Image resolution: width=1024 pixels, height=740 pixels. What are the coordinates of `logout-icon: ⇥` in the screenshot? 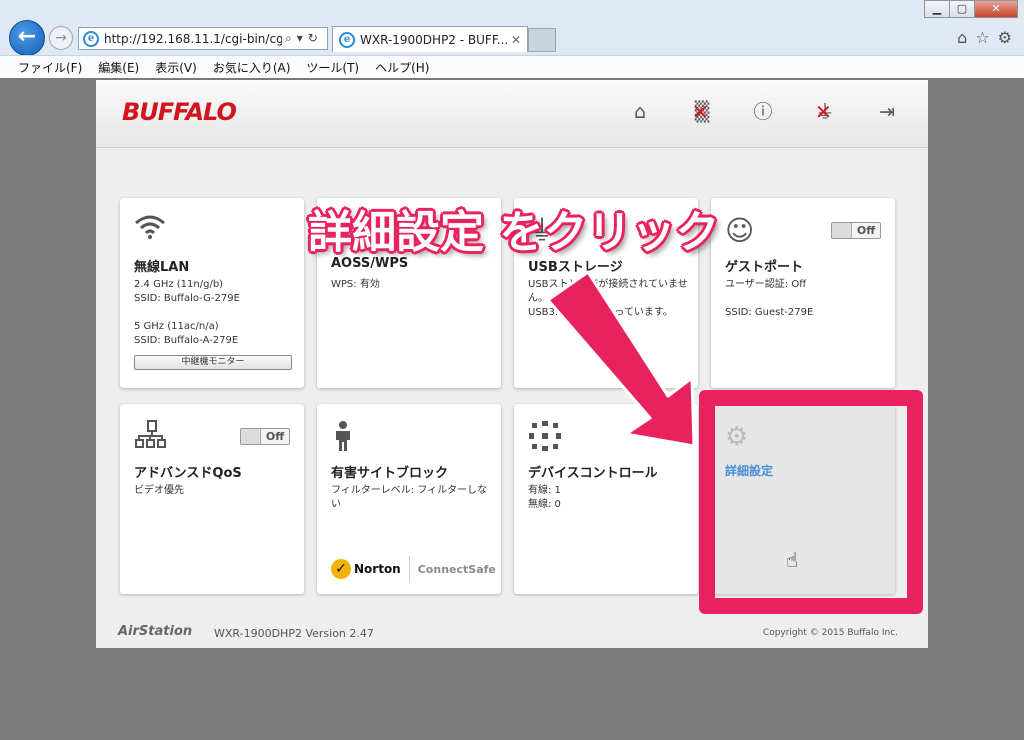 It's located at (887, 112).